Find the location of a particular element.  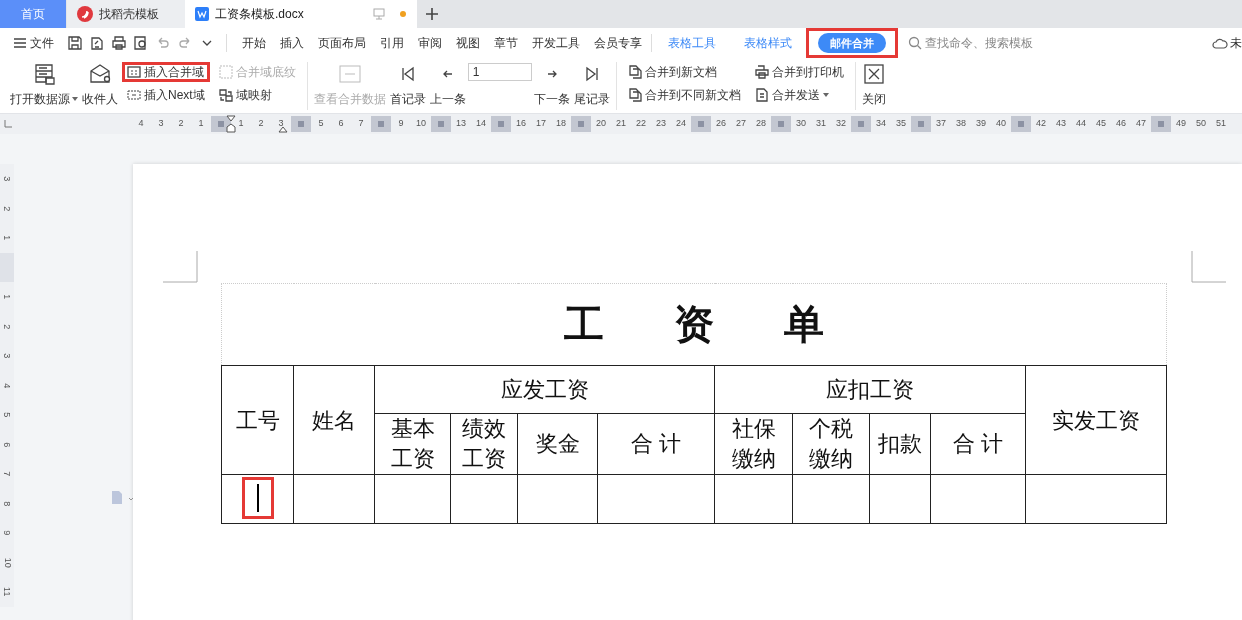

ribbon-button: 合并到新文档 is located at coordinates (684, 72).